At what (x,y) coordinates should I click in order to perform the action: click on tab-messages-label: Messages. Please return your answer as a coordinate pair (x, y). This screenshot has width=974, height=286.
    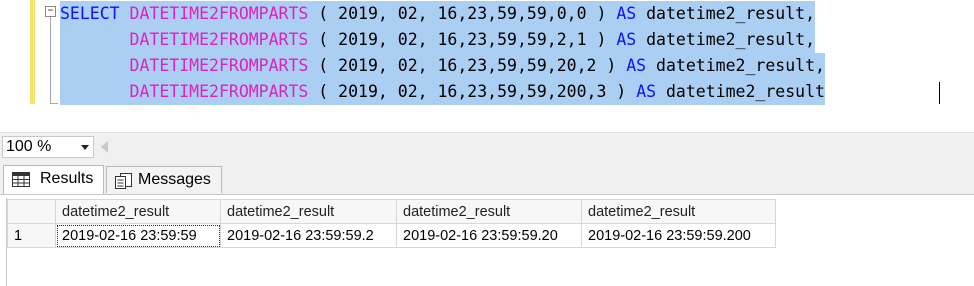
    Looking at the image, I should click on (174, 179).